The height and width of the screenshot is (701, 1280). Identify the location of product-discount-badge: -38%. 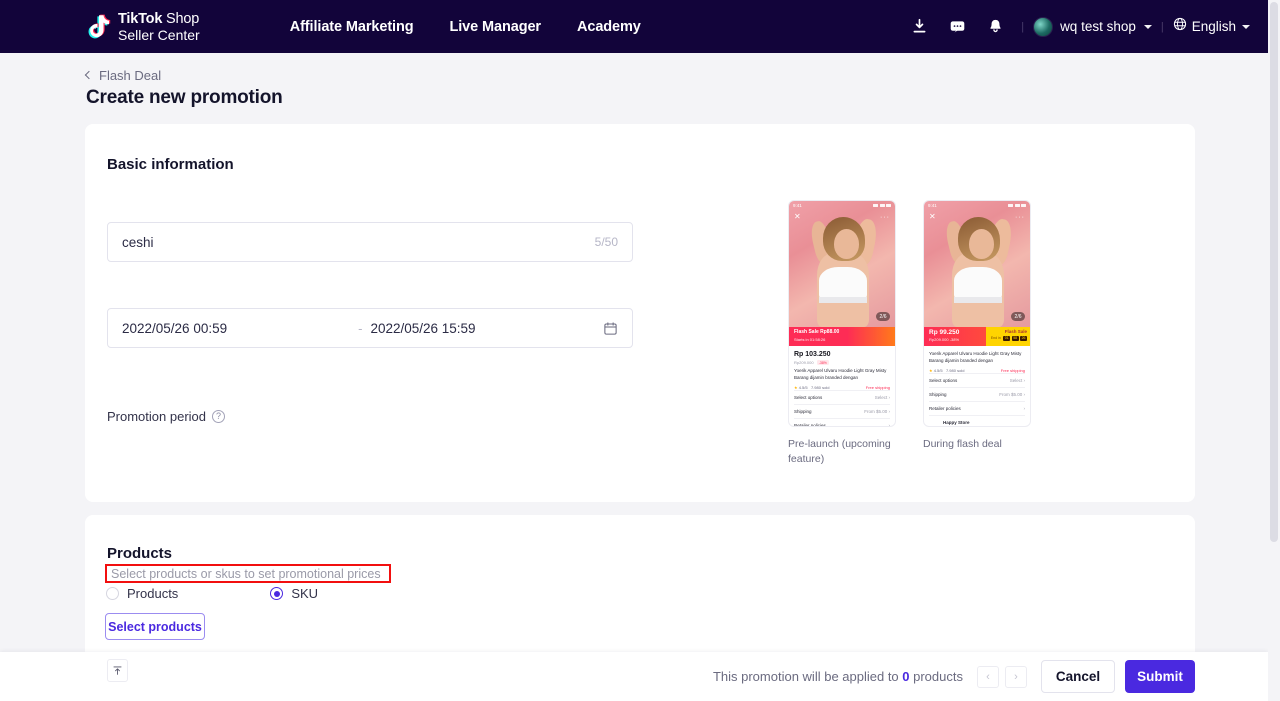
(822, 362).